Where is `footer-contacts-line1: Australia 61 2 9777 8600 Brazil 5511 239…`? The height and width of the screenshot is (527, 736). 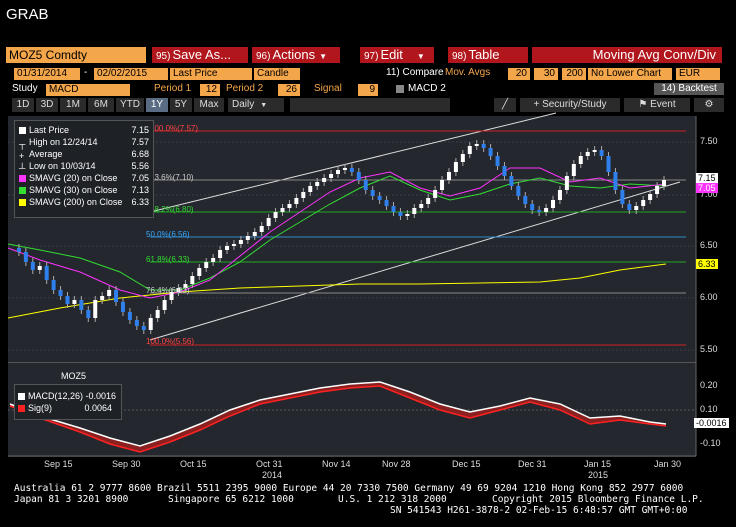
footer-contacts-line1: Australia 61 2 9777 8600 Brazil 5511 239… is located at coordinates (349, 488).